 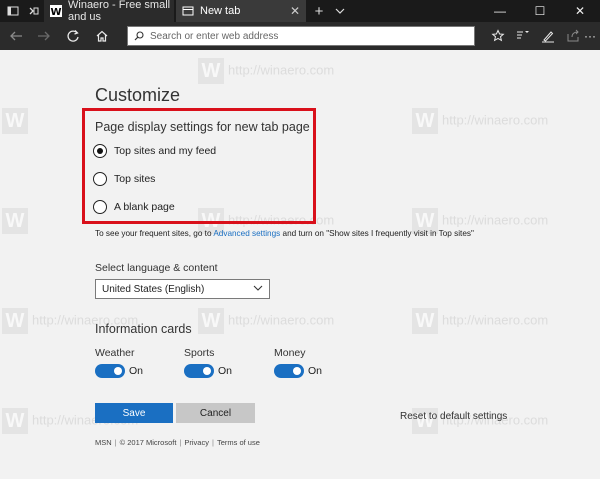 What do you see at coordinates (523, 36) in the screenshot?
I see `hub-icon` at bounding box center [523, 36].